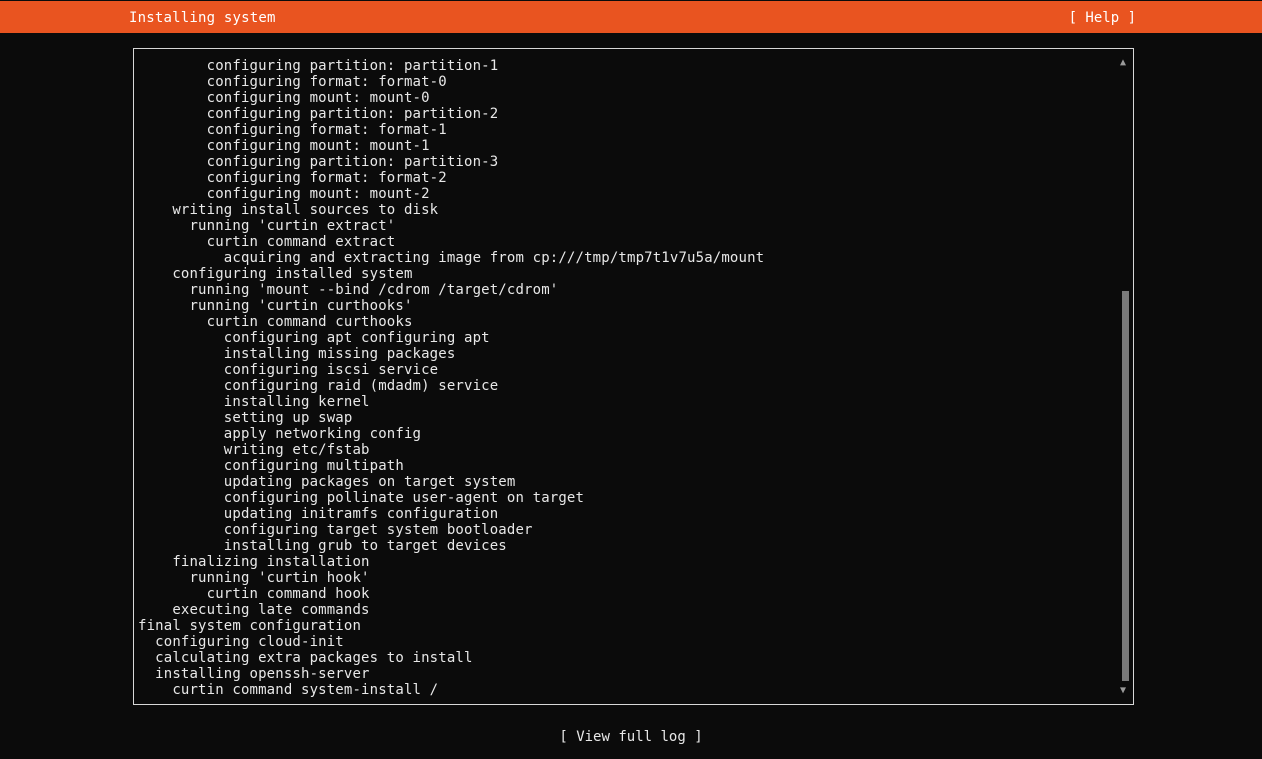 This screenshot has width=1262, height=759. Describe the element at coordinates (318, 114) in the screenshot. I see `log-line: configuring partition: partition-2` at that location.